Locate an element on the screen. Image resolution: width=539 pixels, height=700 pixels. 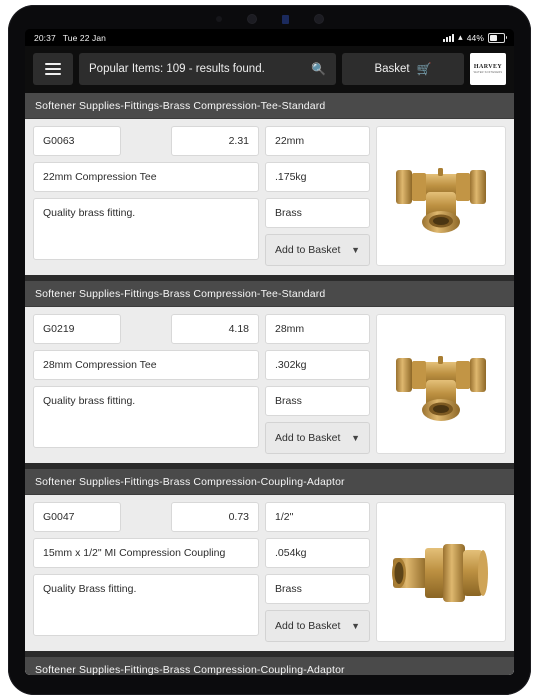
product-code-price-row: G0063 2.31 is located at coordinates (146, 141).